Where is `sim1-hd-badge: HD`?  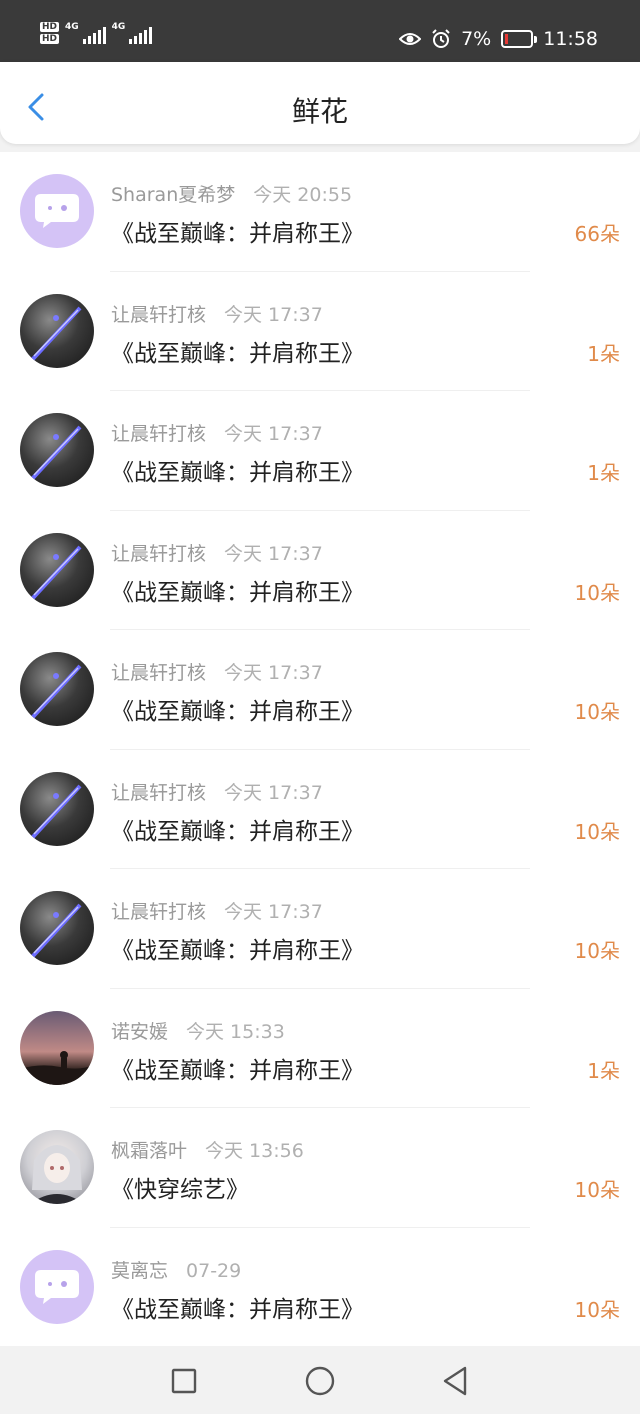 sim1-hd-badge: HD is located at coordinates (50, 27).